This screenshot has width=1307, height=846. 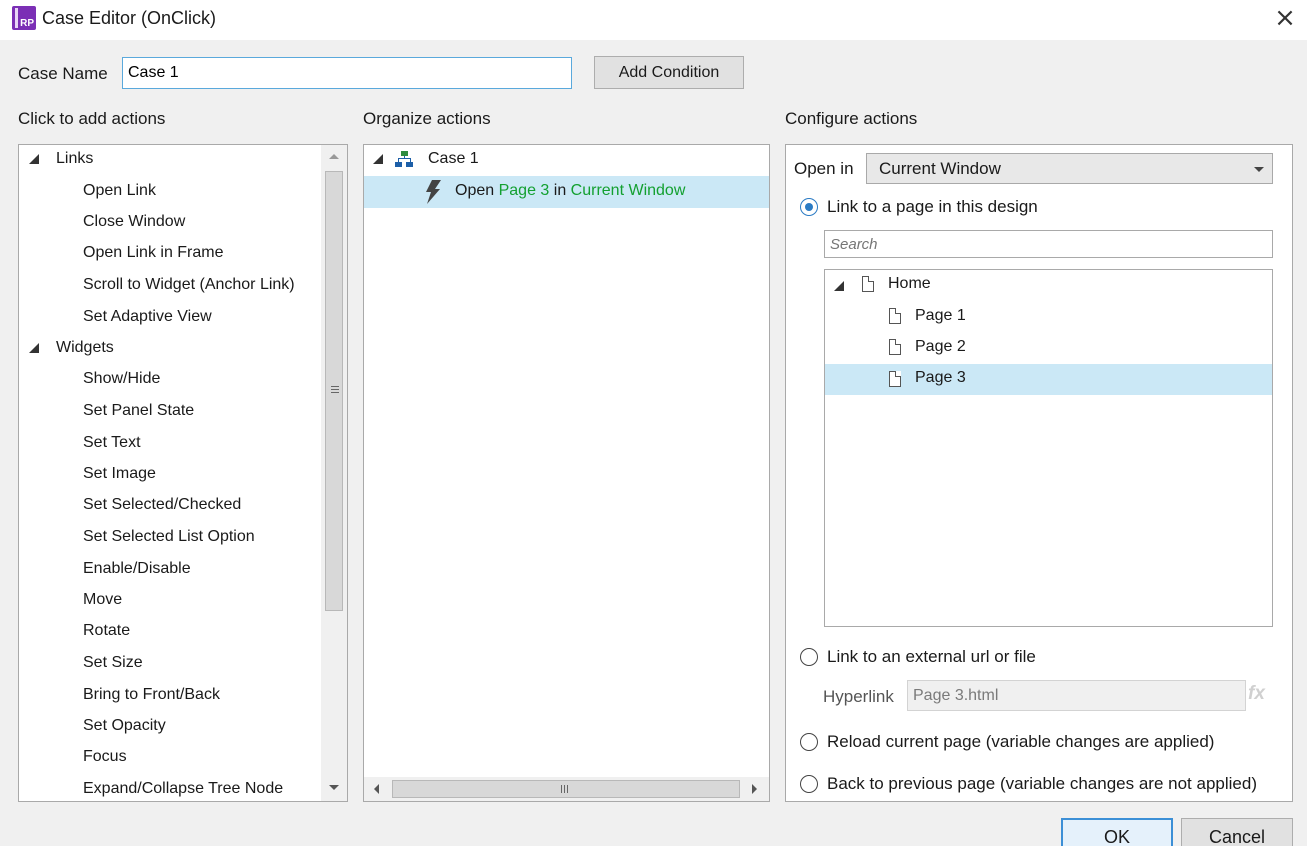 What do you see at coordinates (1048, 244) in the screenshot?
I see `page-search-input` at bounding box center [1048, 244].